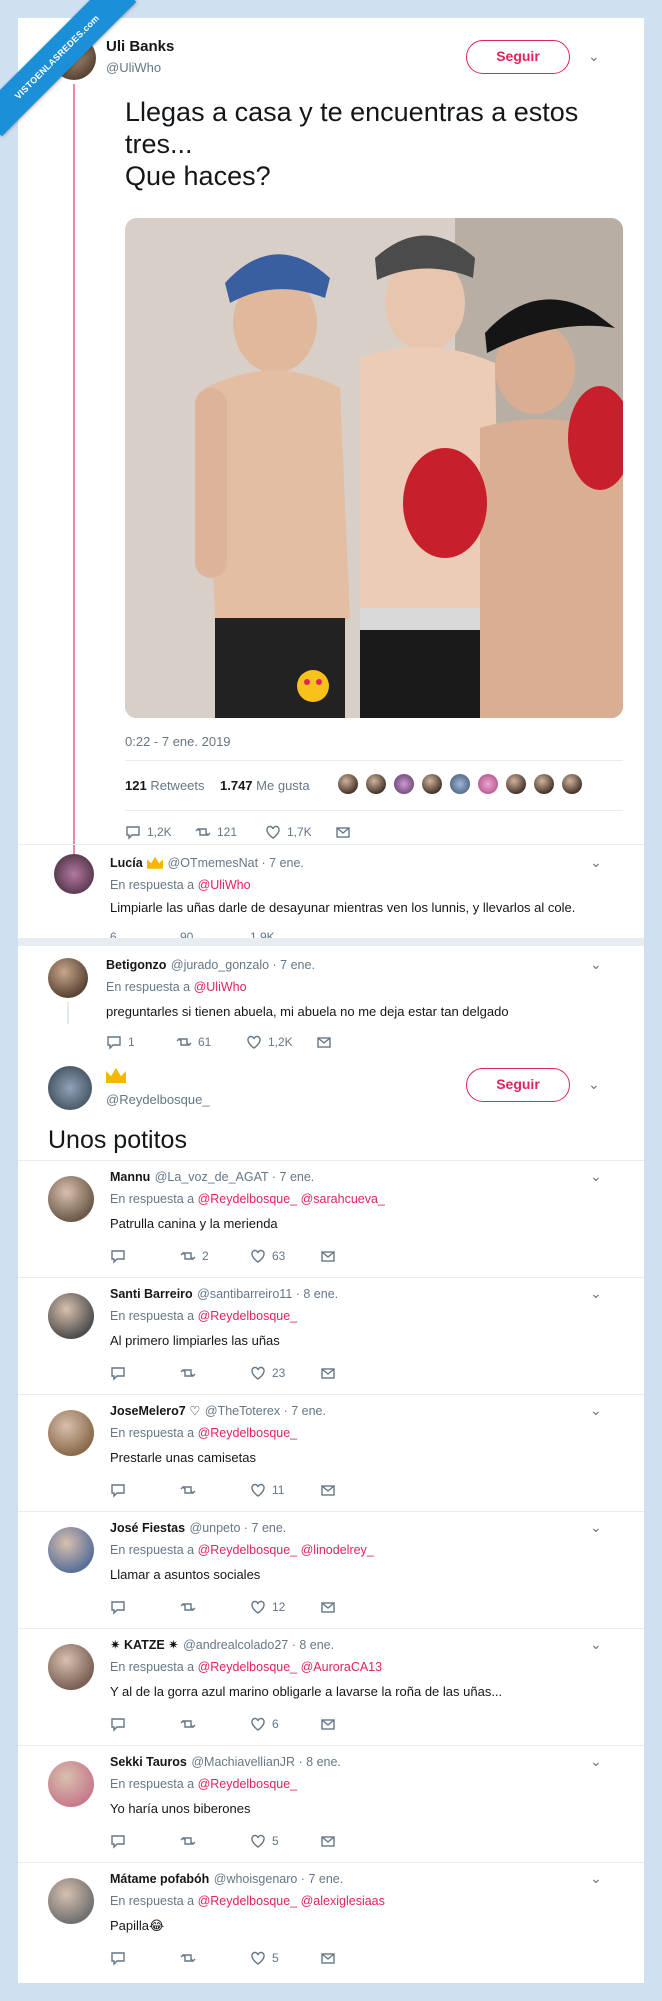 The image size is (662, 2001). I want to click on mention-link: @Reydelbosque_ @linodelrey_, so click(286, 1550).